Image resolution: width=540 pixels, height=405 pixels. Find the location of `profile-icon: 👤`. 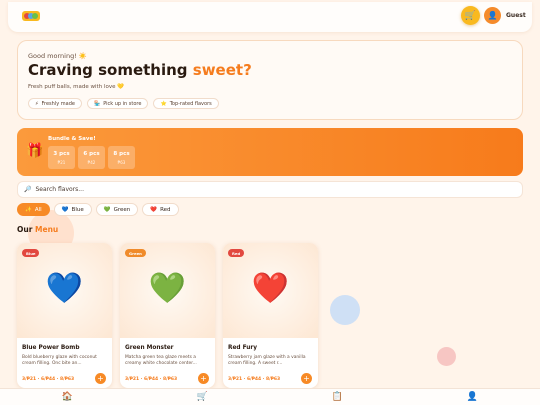

profile-icon: 👤 is located at coordinates (472, 397).